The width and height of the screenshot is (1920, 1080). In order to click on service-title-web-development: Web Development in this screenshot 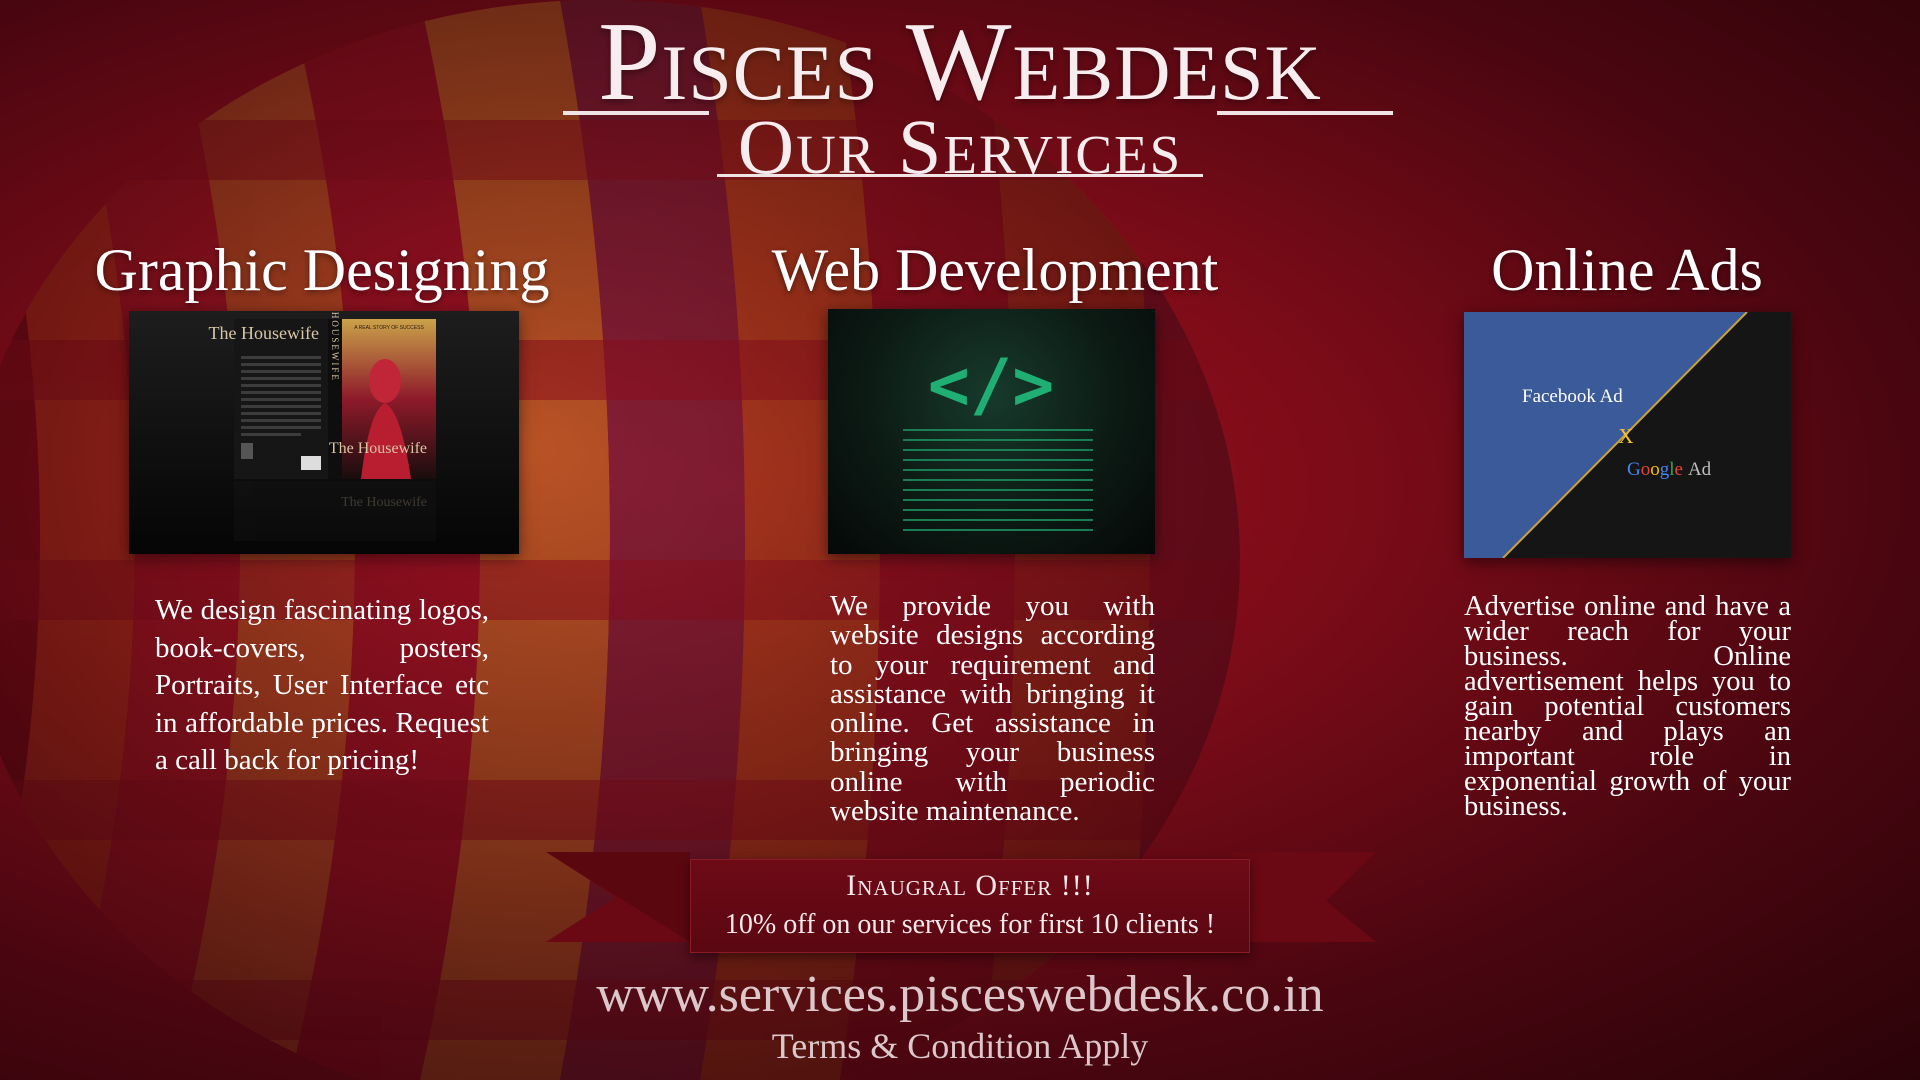, I will do `click(995, 270)`.